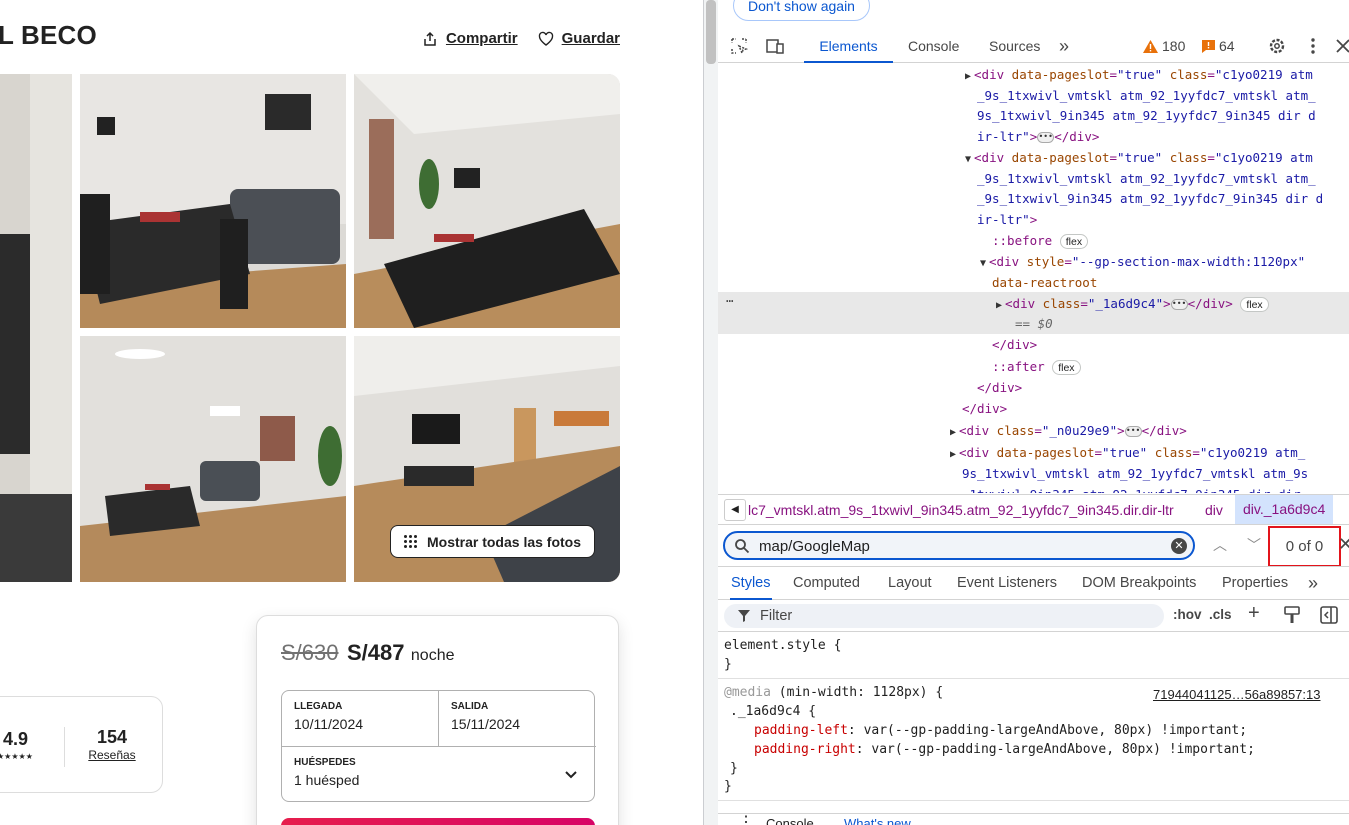  What do you see at coordinates (521, 38) in the screenshot?
I see `title-actions: Compartir Guardar` at bounding box center [521, 38].